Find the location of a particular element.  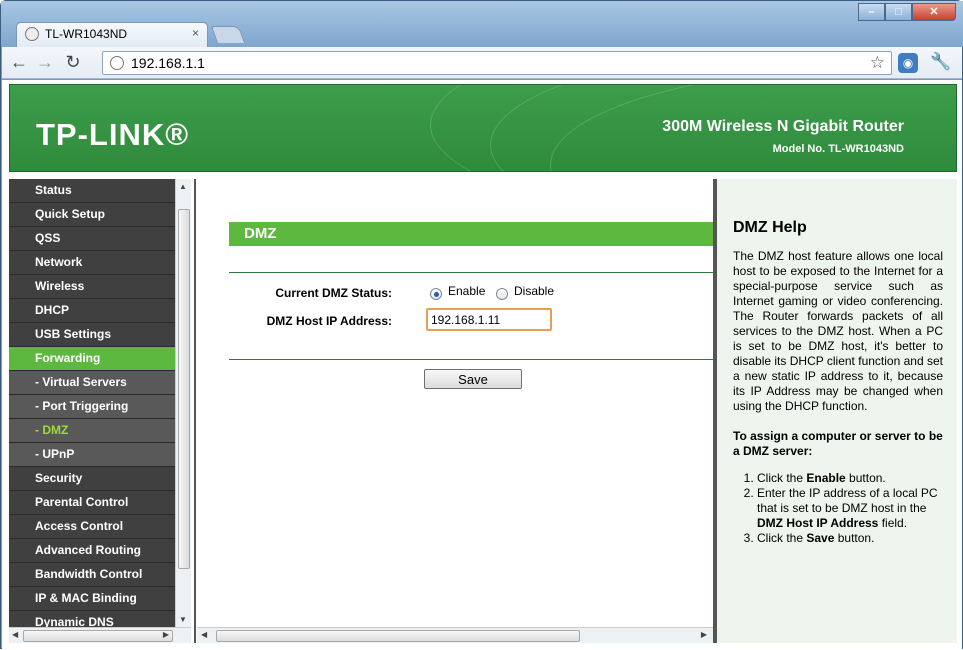

back-arrow-icon: ← is located at coordinates (19, 62).